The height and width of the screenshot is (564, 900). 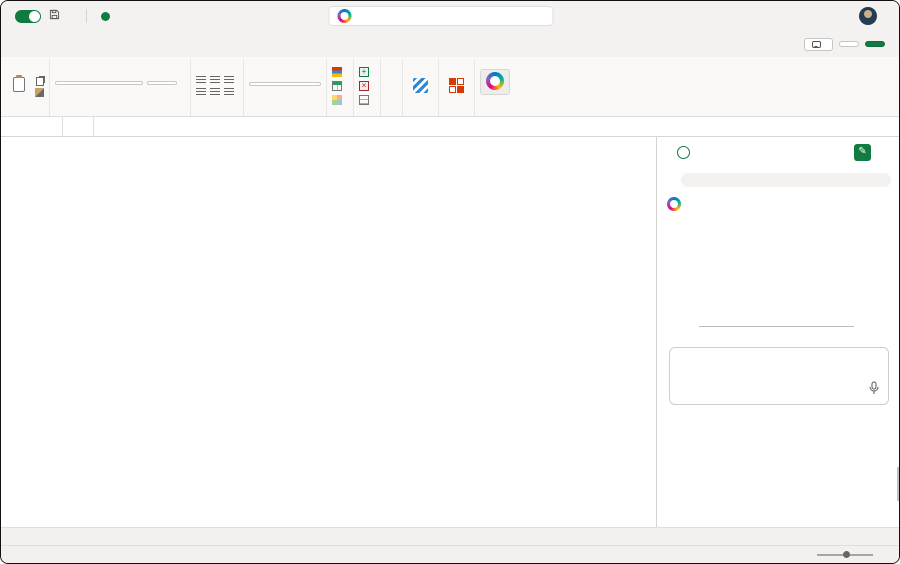 I want to click on catch-up-button, so click(x=849, y=44).